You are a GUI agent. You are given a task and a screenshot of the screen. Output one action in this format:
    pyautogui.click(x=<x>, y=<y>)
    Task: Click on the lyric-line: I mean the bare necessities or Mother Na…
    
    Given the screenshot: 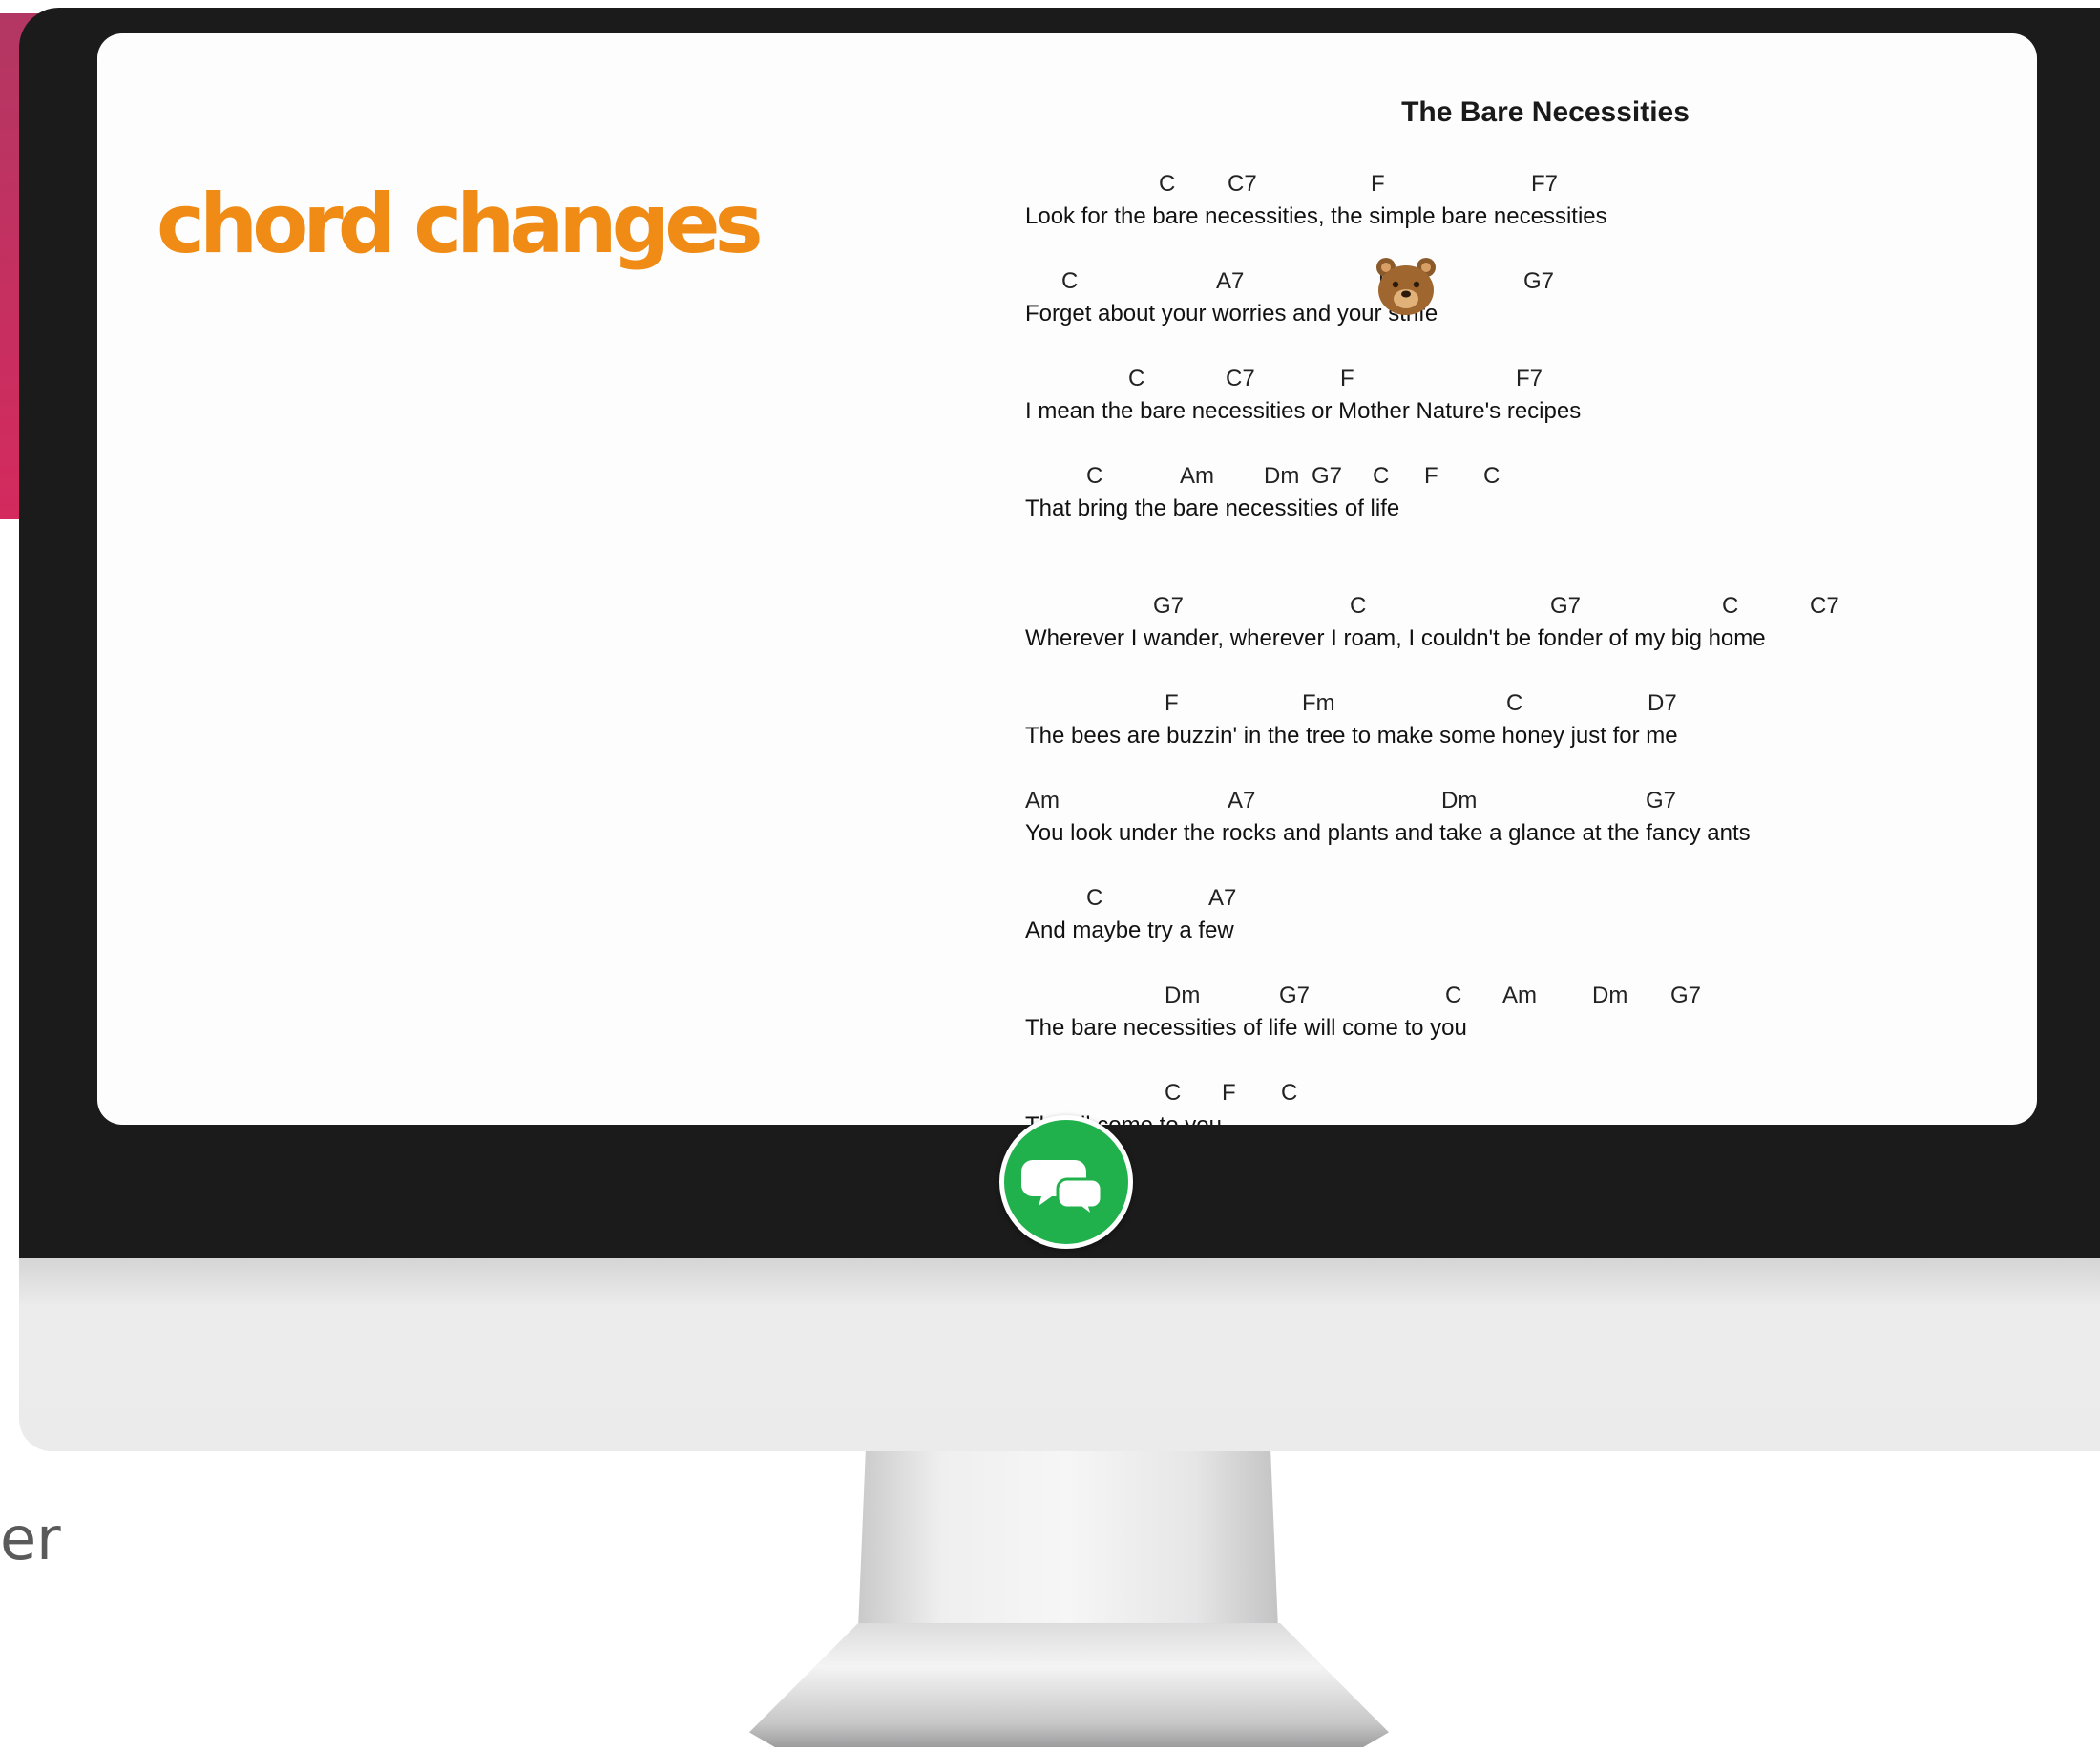 What is the action you would take?
    pyautogui.click(x=1304, y=411)
    